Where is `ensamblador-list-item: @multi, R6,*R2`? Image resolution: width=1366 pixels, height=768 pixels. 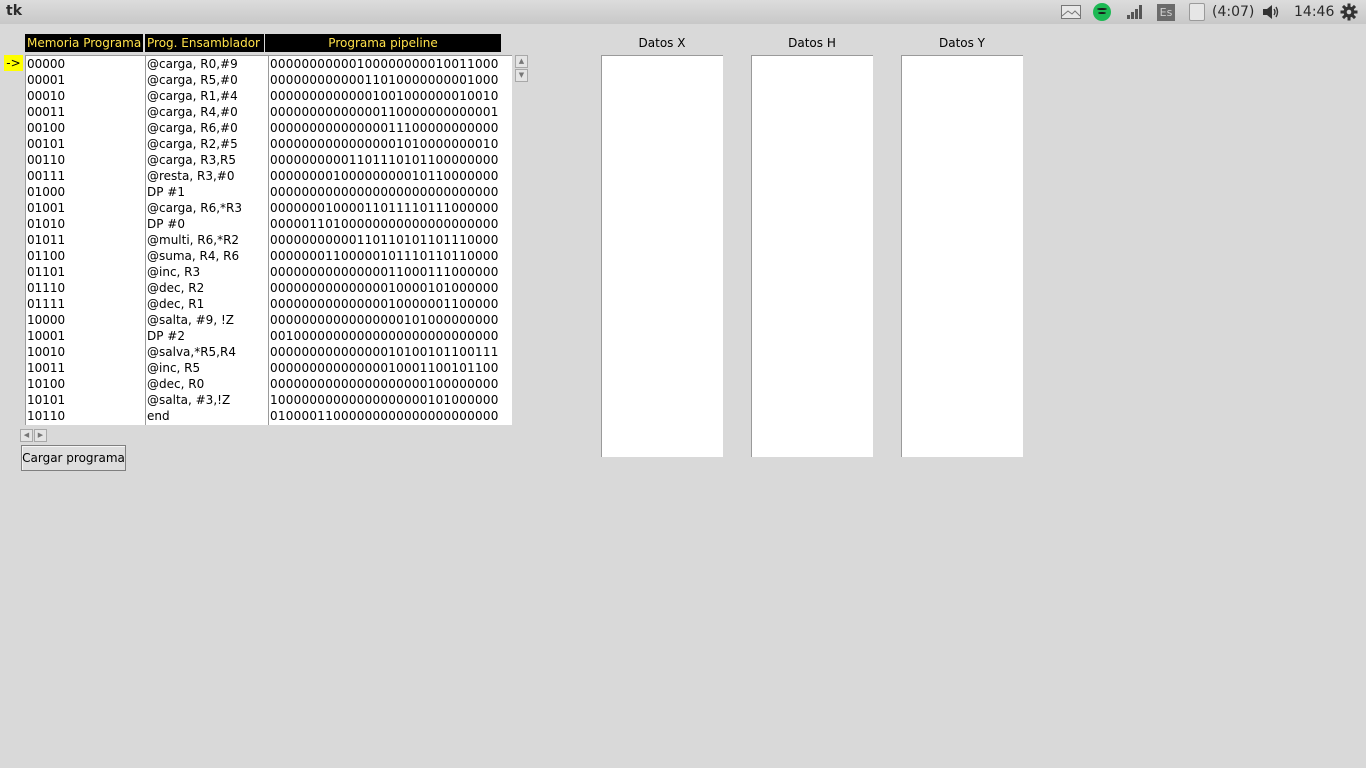 ensamblador-list-item: @multi, R6,*R2 is located at coordinates (207, 240).